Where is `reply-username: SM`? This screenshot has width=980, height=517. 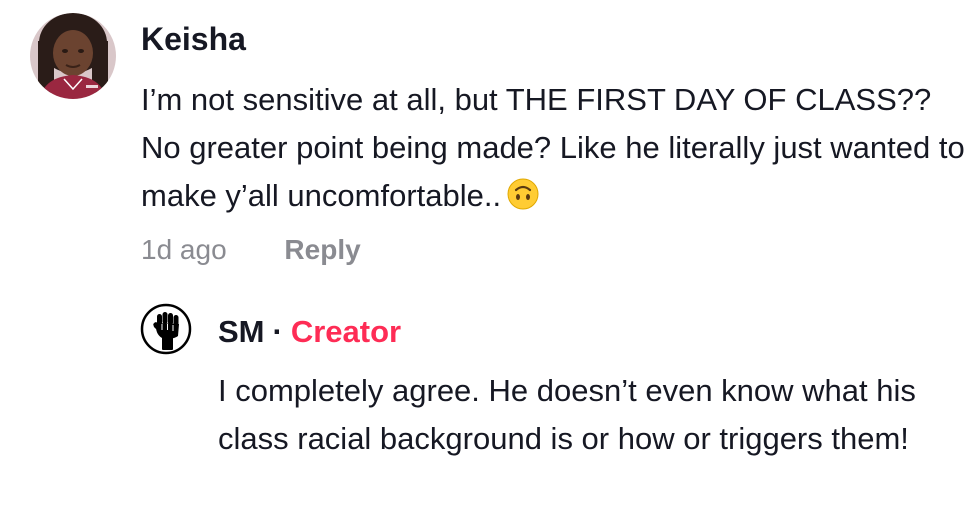 reply-username: SM is located at coordinates (241, 331).